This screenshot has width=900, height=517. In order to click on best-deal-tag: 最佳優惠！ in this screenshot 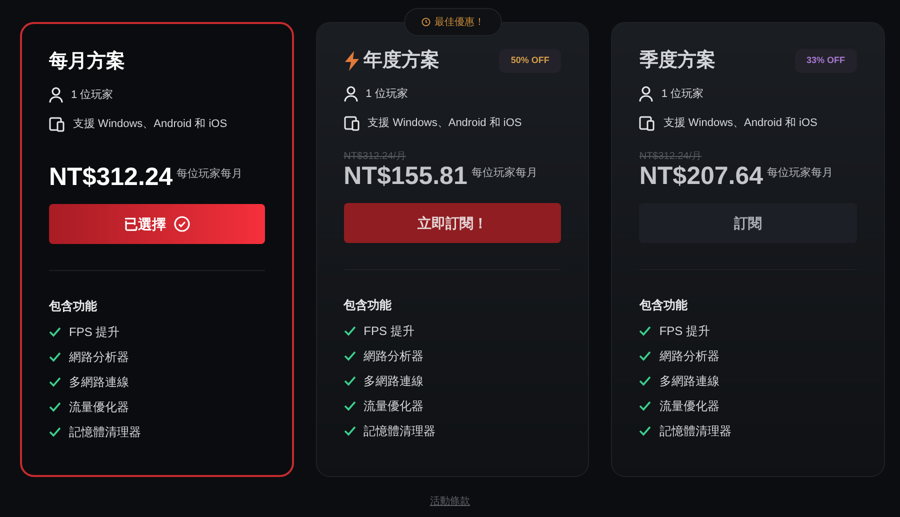, I will do `click(453, 22)`.